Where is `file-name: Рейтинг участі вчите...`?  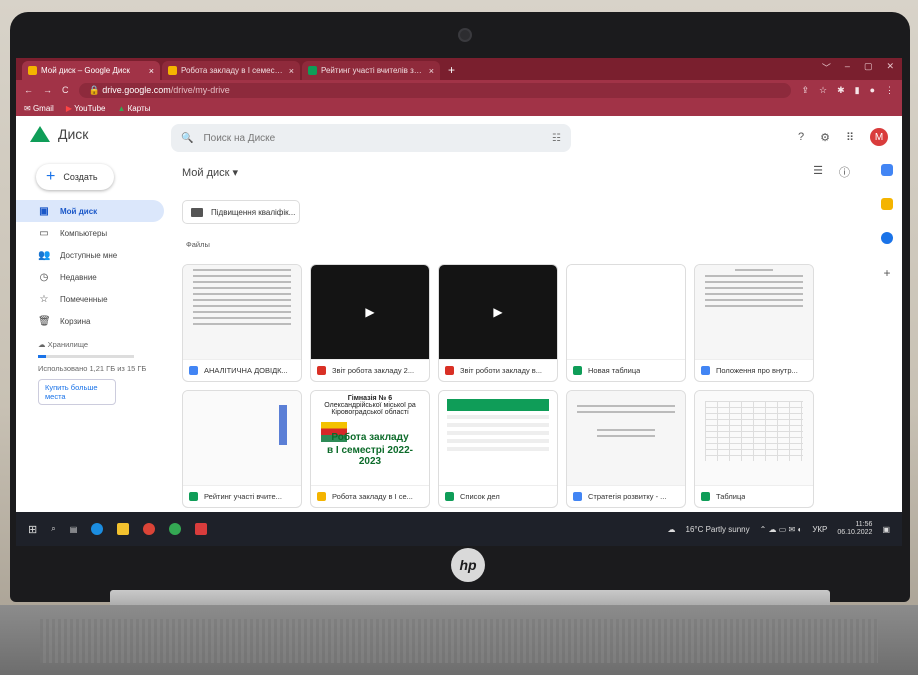
file-name: Рейтинг участі вчите... is located at coordinates (243, 496).